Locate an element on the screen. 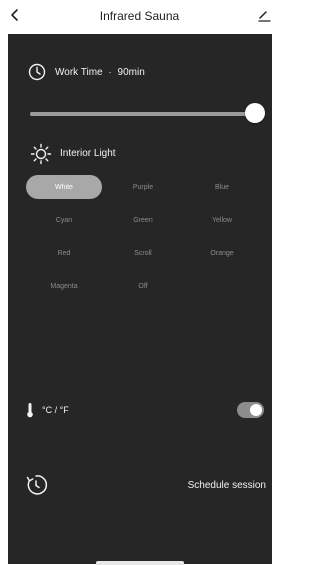 This screenshot has height=565, width=320. work-time-value: 90min is located at coordinates (131, 72).